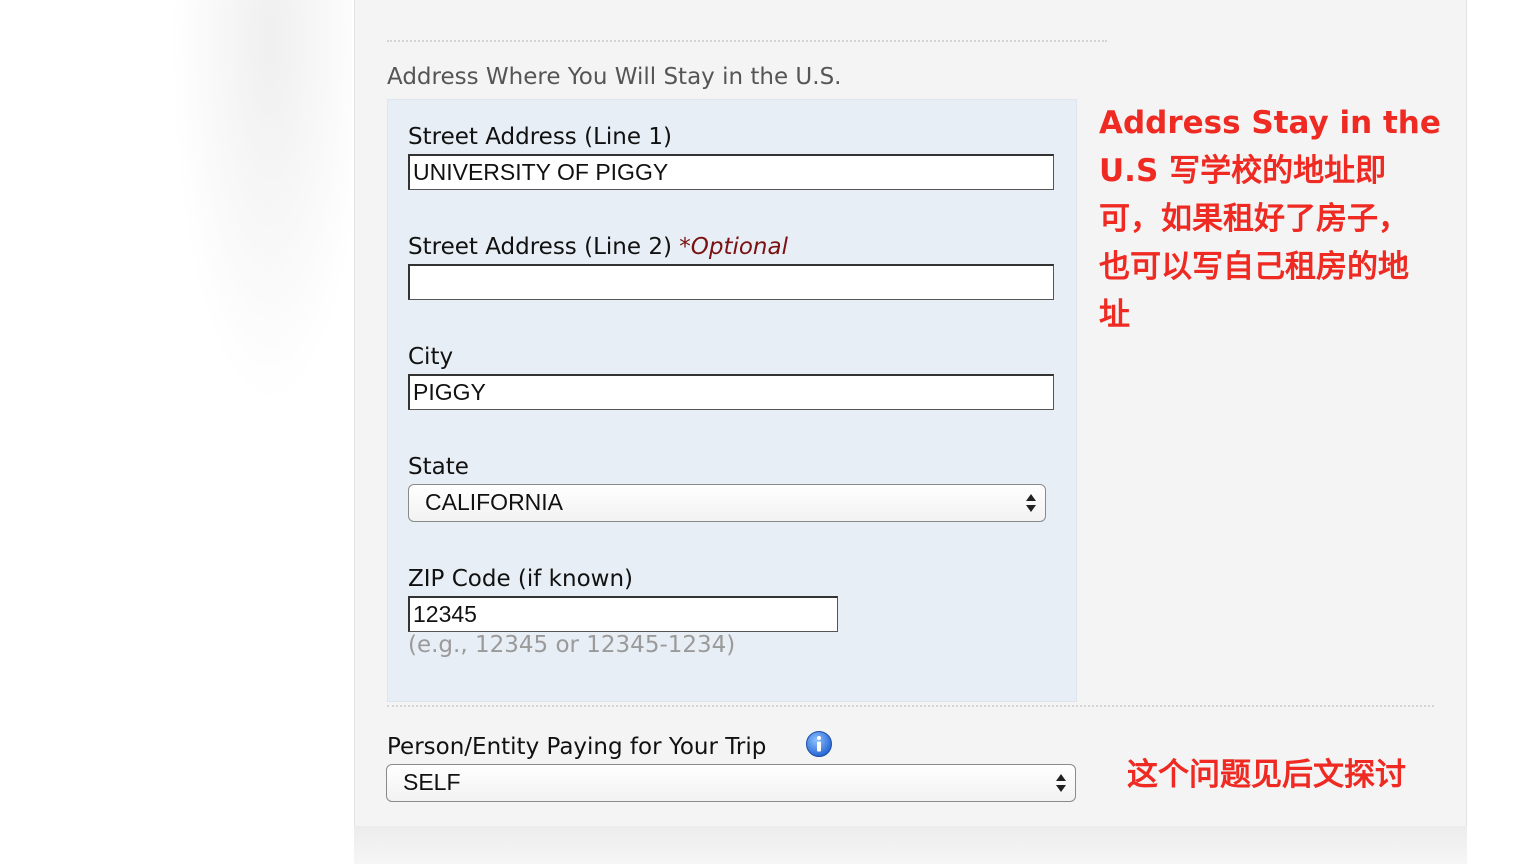  I want to click on section-title: Address Where You Will Stay in the U.S., so click(614, 77).